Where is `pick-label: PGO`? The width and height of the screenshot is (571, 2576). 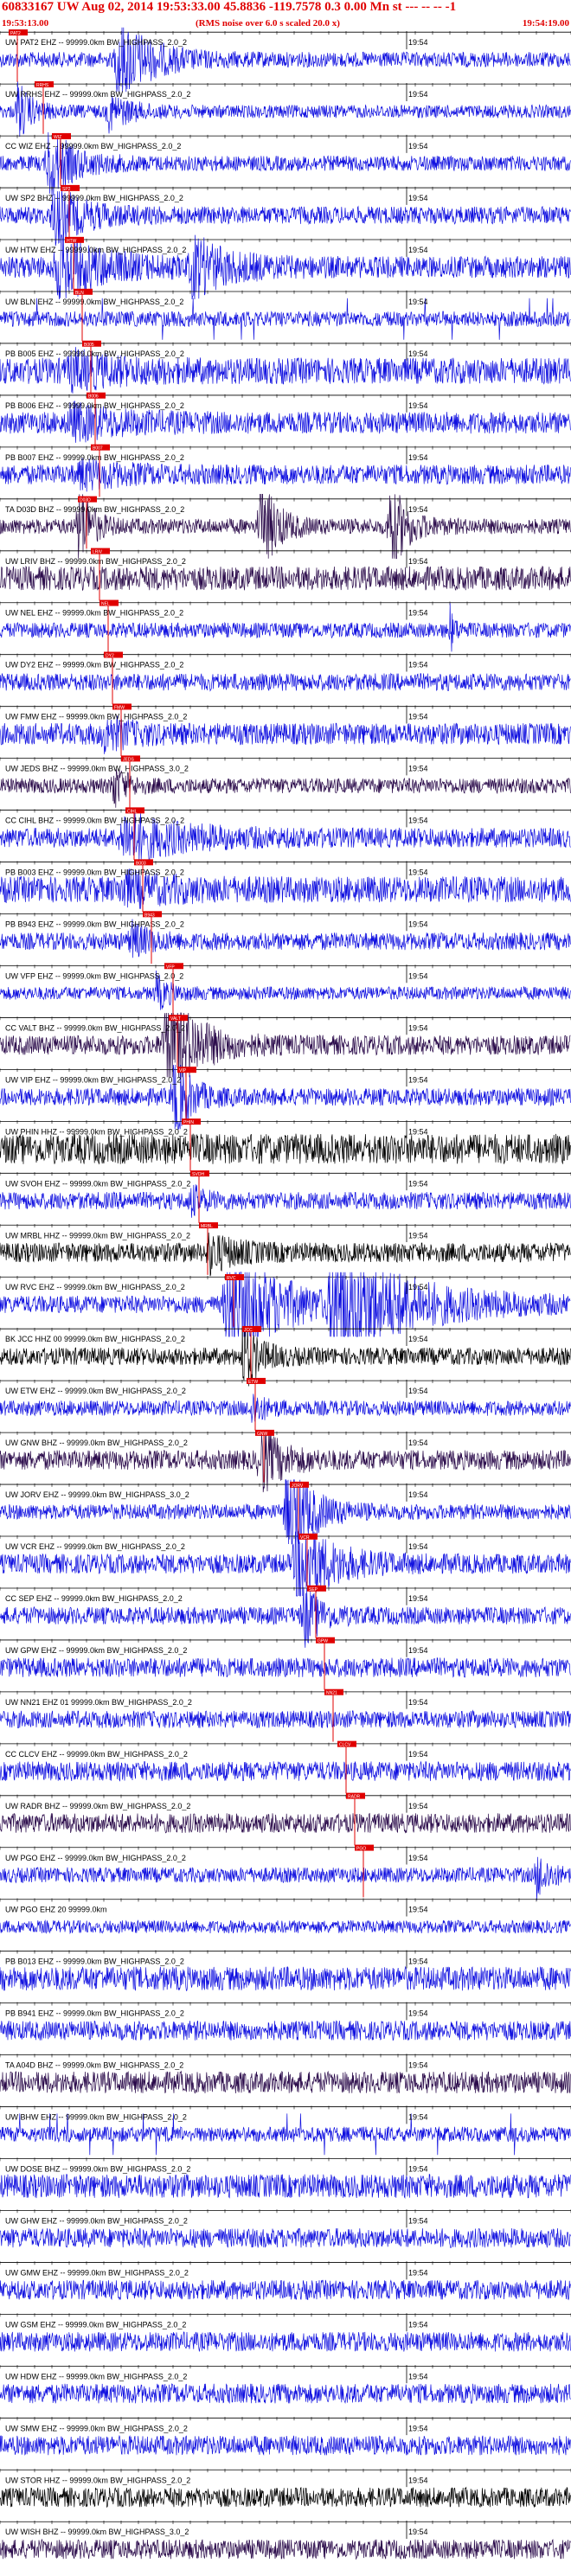 pick-label: PGO is located at coordinates (361, 1849).